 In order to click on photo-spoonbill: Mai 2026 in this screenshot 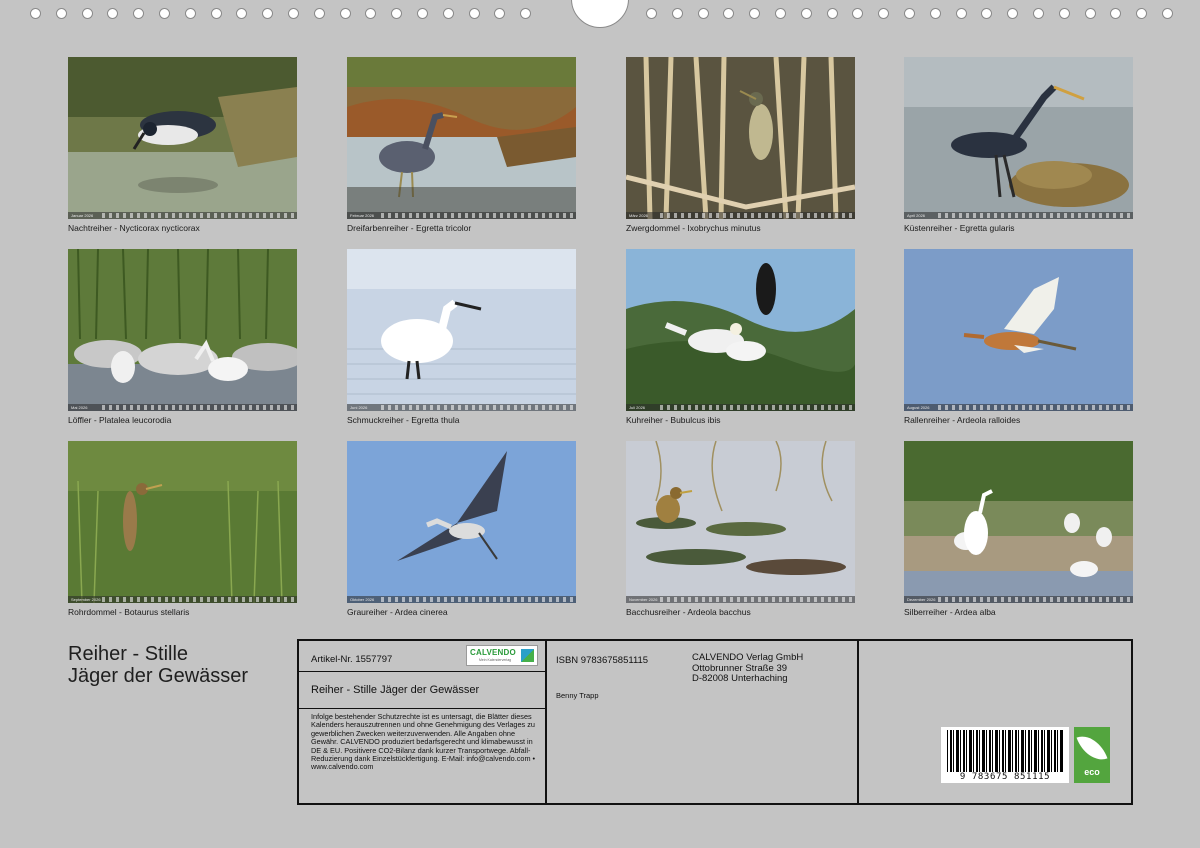, I will do `click(182, 330)`.